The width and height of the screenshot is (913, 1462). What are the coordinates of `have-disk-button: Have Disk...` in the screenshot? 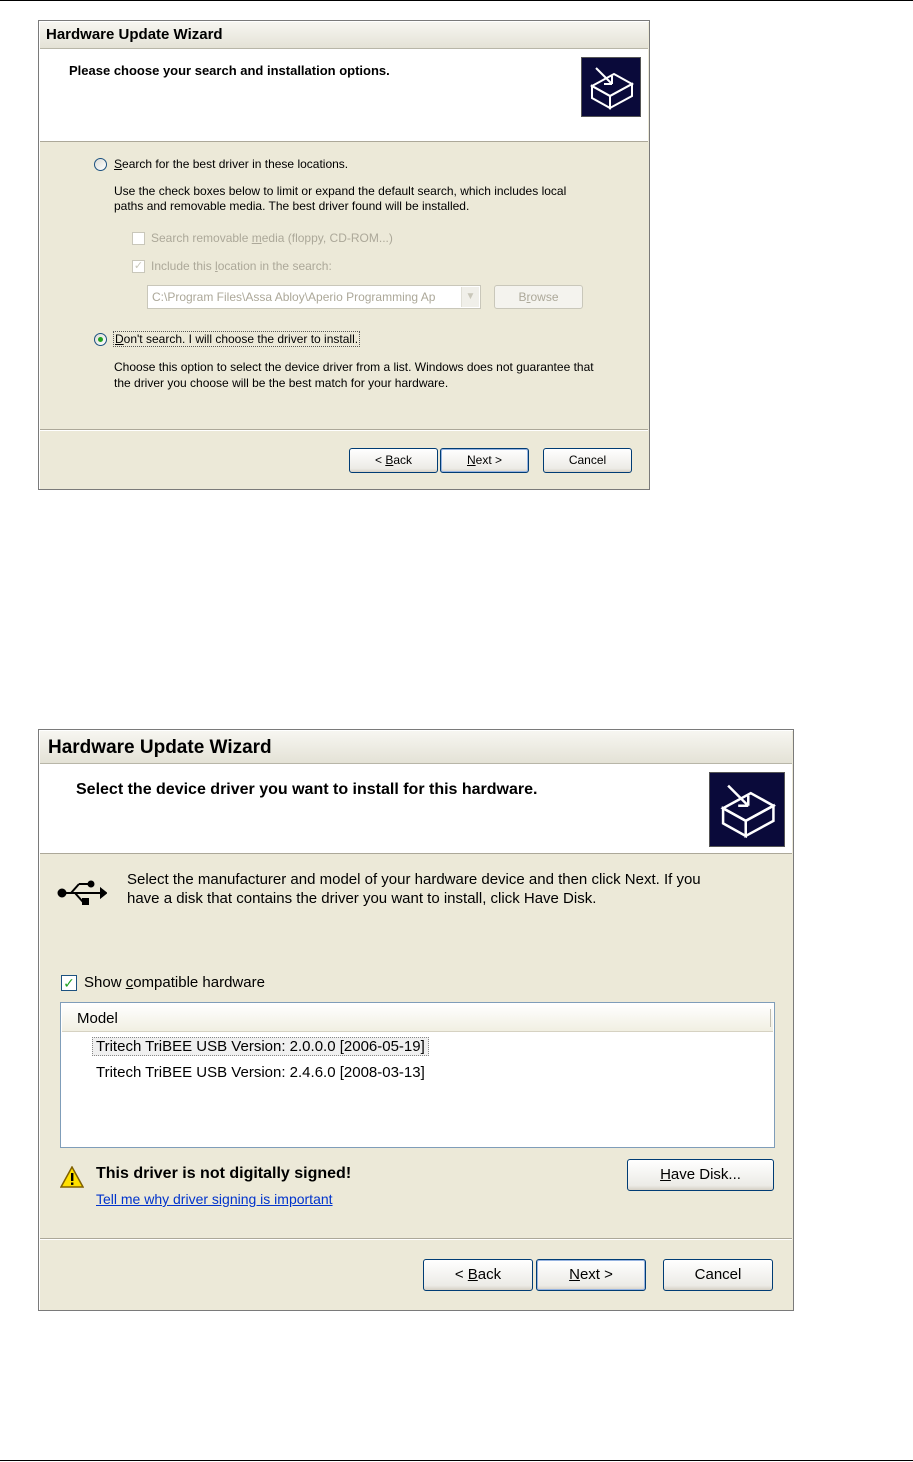 It's located at (700, 1175).